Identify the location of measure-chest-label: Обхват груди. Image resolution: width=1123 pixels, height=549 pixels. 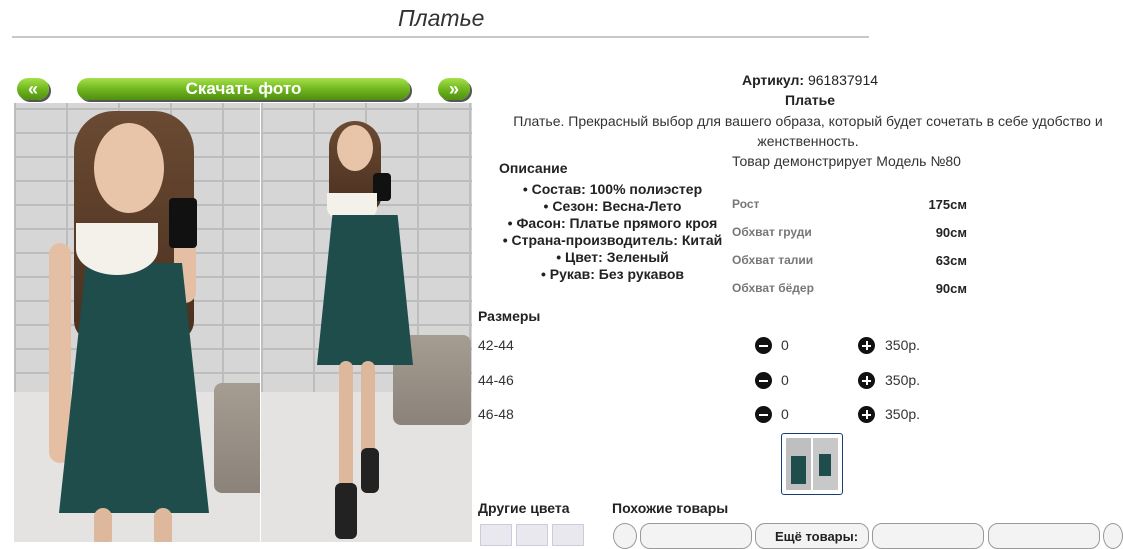
(772, 232).